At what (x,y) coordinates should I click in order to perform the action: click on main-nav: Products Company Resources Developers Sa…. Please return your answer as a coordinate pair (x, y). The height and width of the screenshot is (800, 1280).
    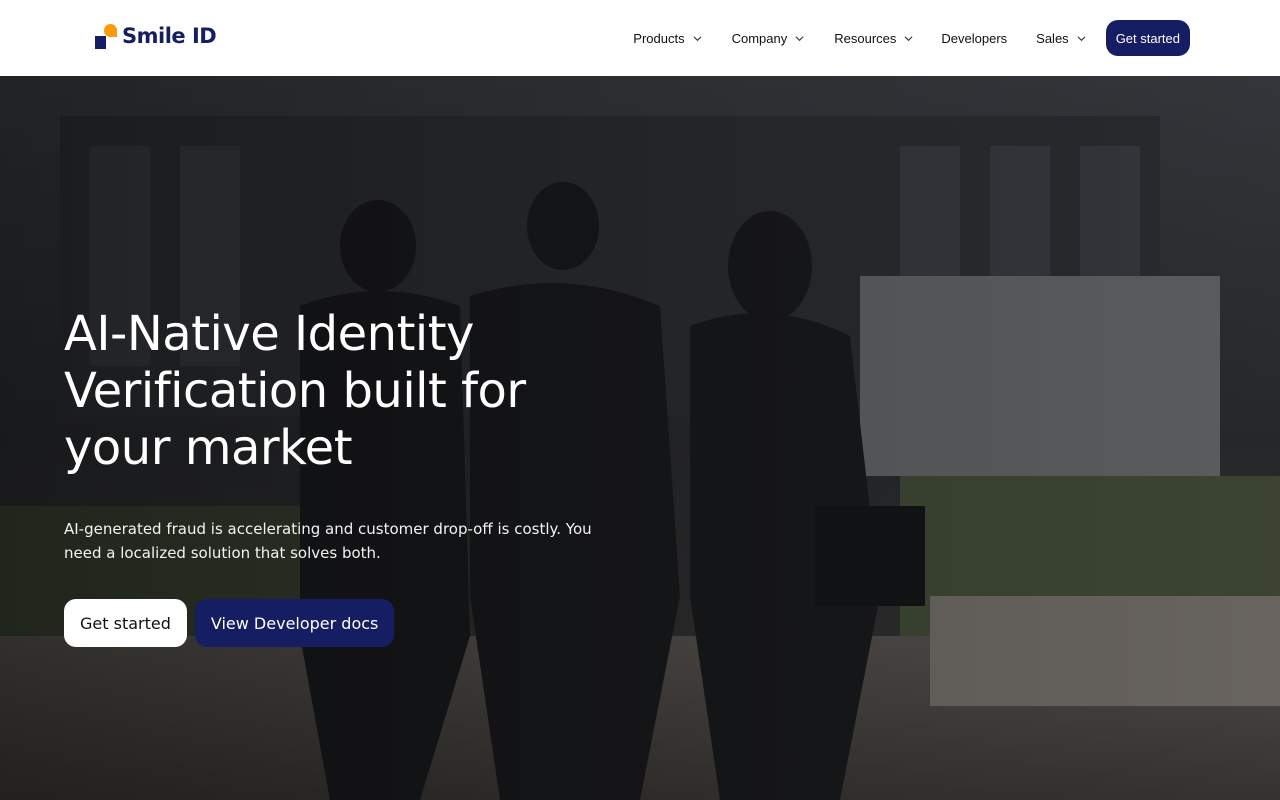
    Looking at the image, I should click on (911, 38).